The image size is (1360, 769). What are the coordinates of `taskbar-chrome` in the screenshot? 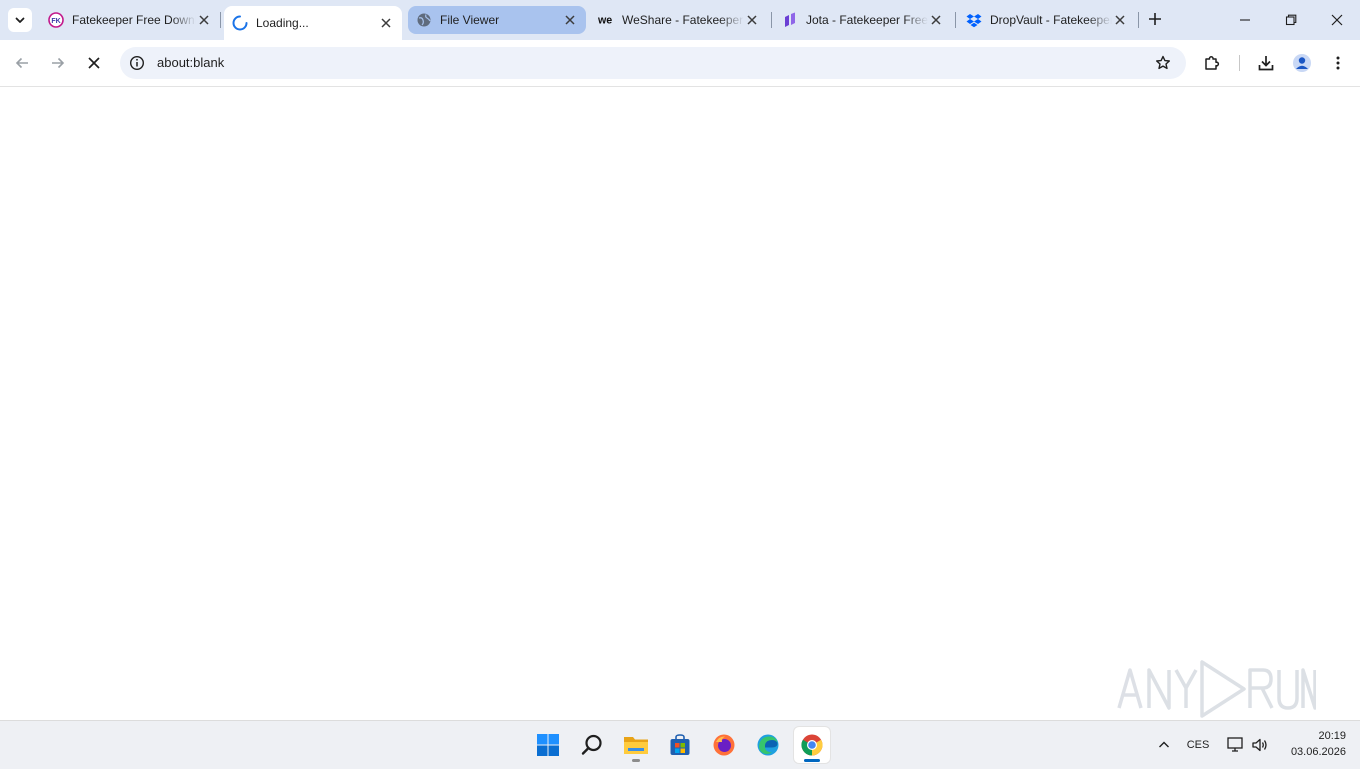 It's located at (812, 745).